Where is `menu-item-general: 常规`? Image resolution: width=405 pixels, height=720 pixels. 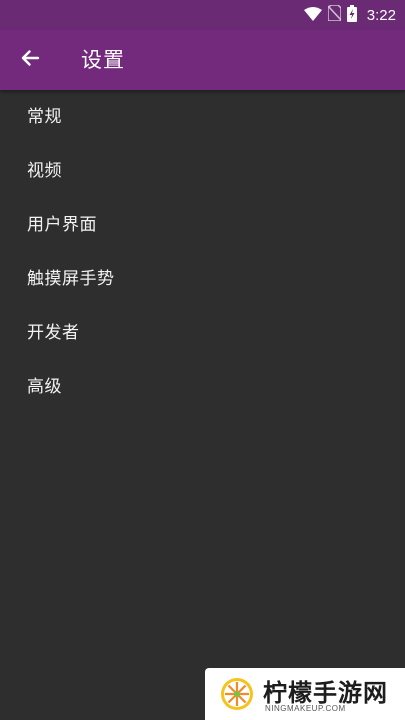
menu-item-general: 常规 is located at coordinates (202, 117).